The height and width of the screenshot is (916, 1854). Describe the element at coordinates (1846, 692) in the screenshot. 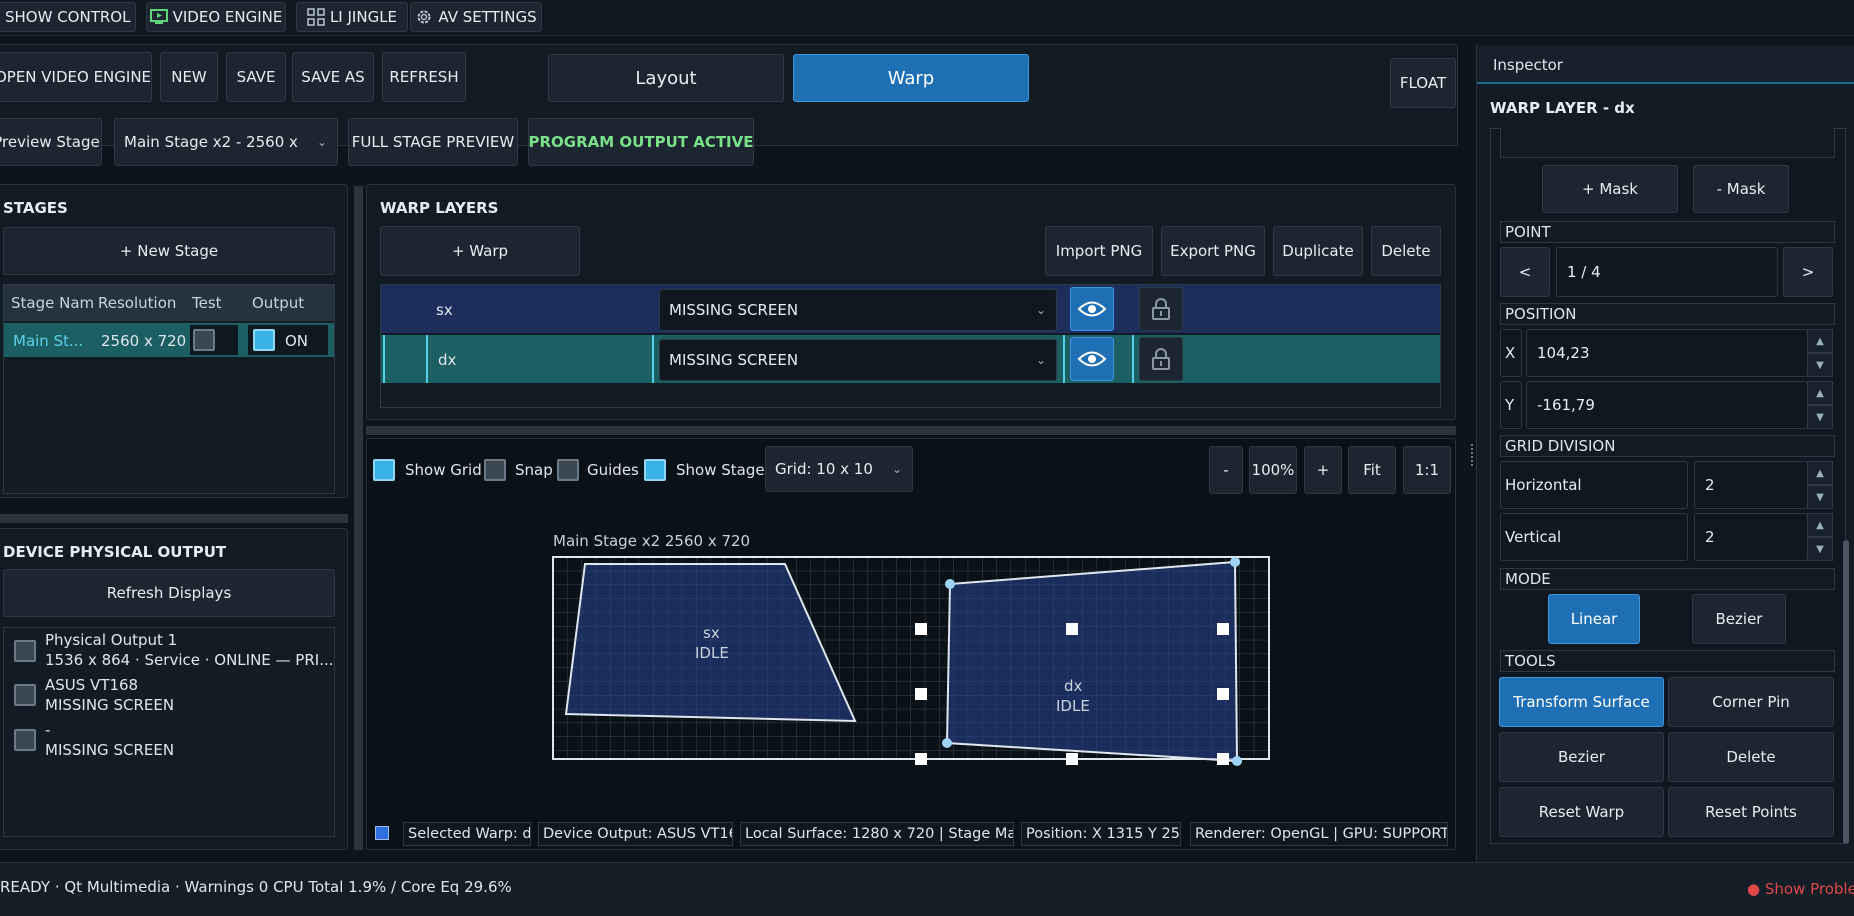

I see `inspector-scrollbar` at that location.